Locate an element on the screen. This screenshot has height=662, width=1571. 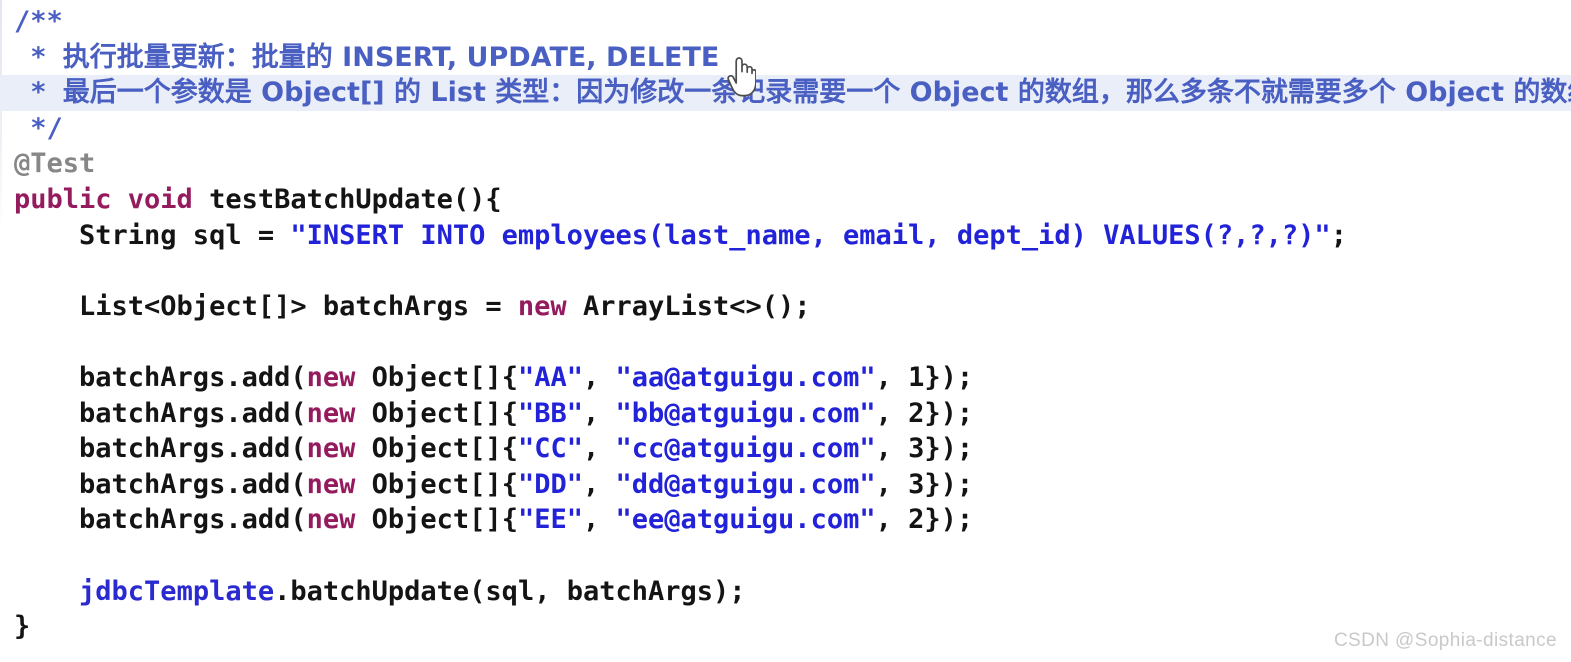
code-line: * 执行批量更新：批量的 INSERT, UPDATE, DELETE is located at coordinates (785, 58).